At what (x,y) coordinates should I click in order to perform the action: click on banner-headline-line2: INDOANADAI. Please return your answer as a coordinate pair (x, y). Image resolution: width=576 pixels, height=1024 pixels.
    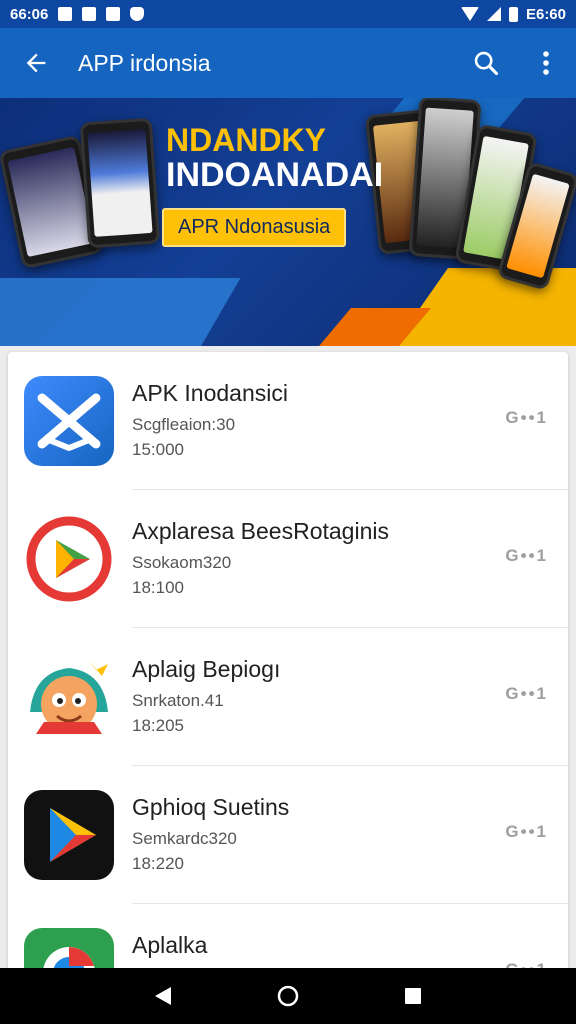
    Looking at the image, I should click on (275, 174).